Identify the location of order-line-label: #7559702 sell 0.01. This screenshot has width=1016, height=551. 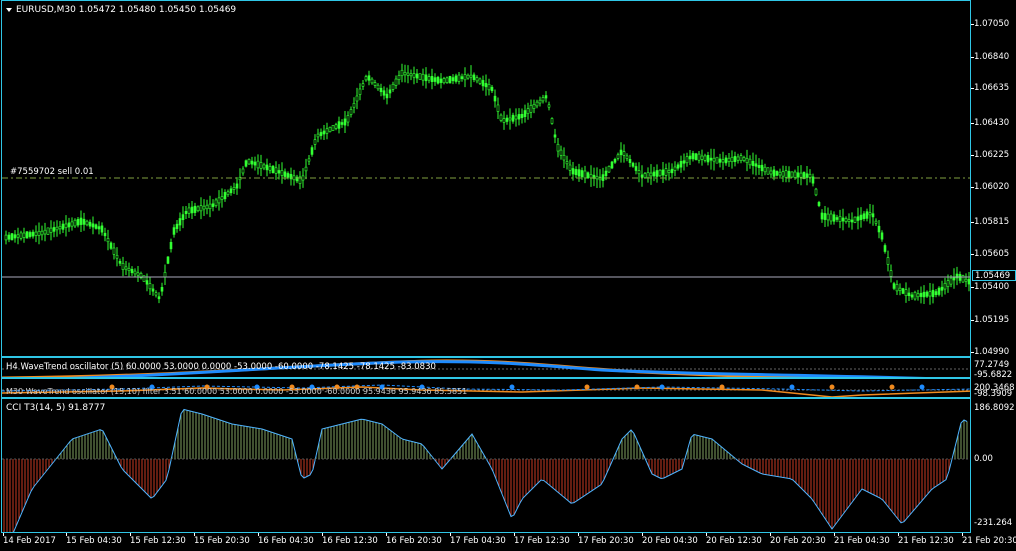
(52, 172).